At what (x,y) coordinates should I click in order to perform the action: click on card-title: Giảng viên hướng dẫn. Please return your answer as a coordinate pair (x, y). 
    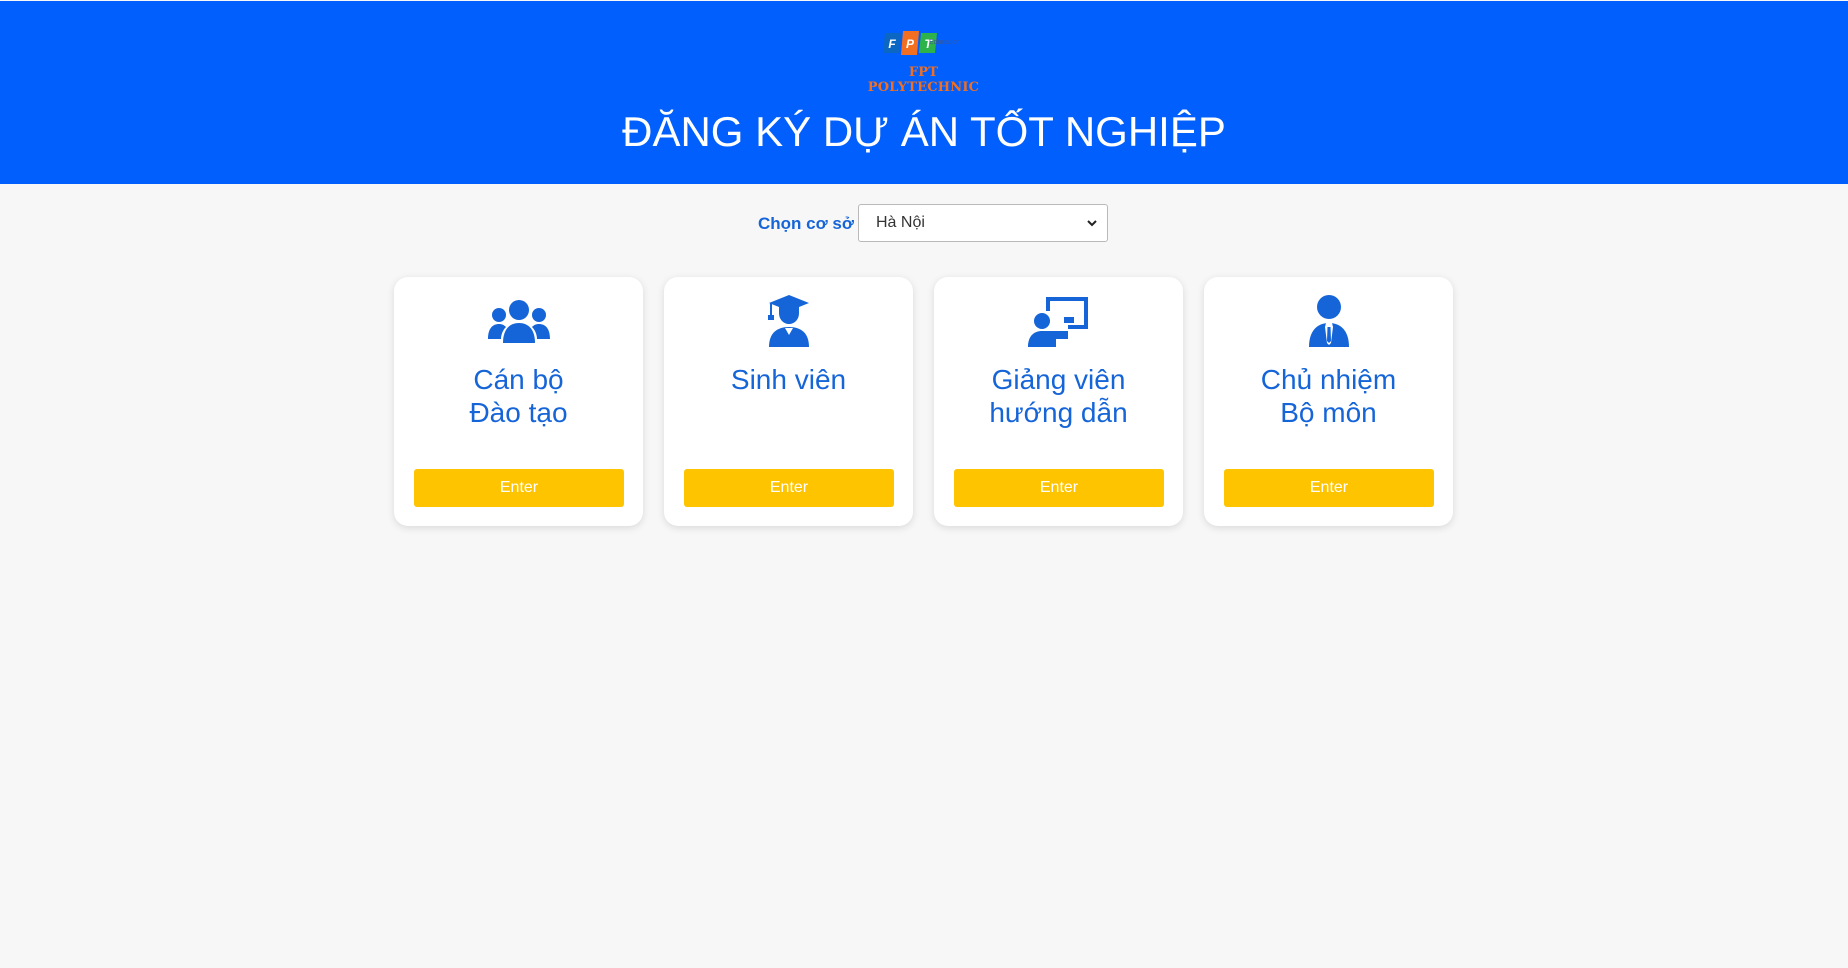
    Looking at the image, I should click on (1058, 396).